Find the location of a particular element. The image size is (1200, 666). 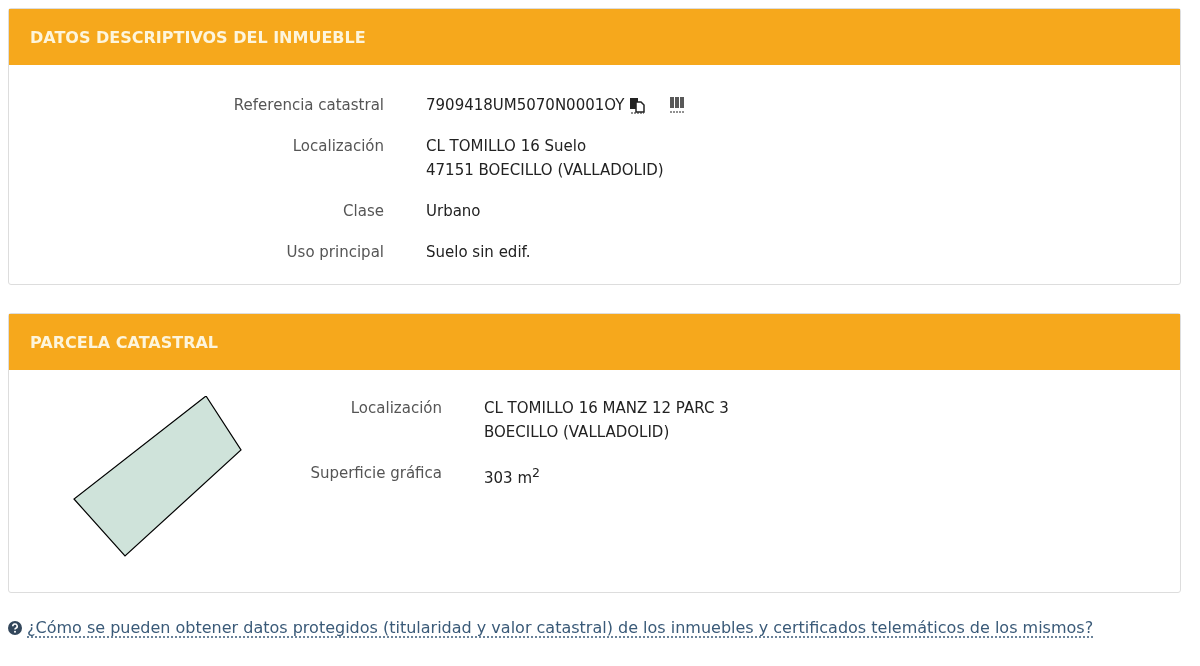

field-value: 47151 BOECILLO (VALLADOLID) is located at coordinates (545, 170).